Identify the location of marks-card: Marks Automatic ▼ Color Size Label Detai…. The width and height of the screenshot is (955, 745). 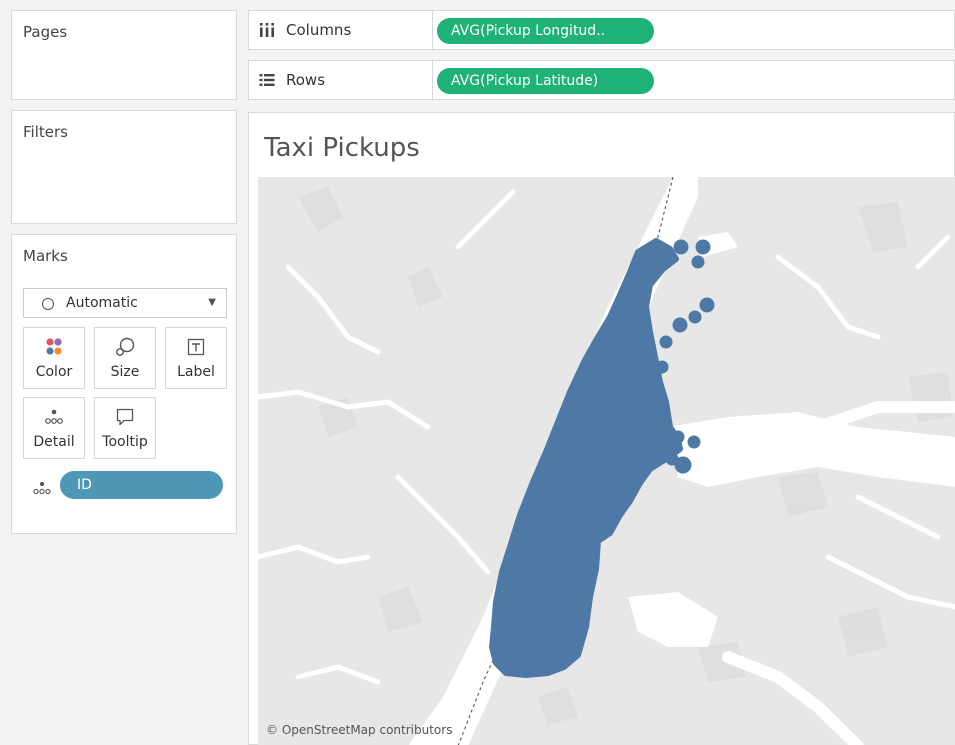
(124, 384).